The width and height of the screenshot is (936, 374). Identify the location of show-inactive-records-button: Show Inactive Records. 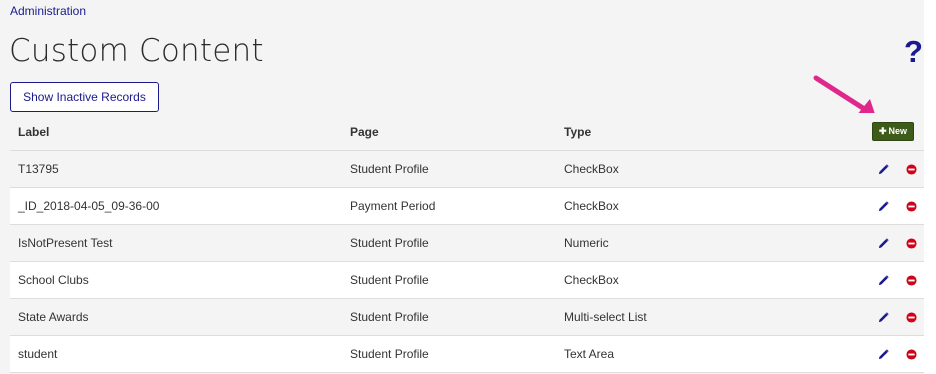
(84, 97).